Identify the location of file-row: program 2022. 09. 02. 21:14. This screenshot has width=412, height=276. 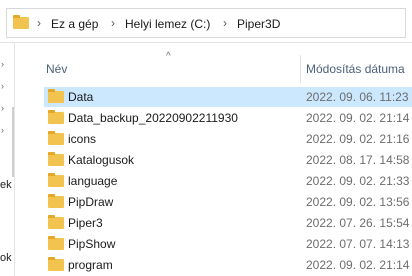
(228, 265).